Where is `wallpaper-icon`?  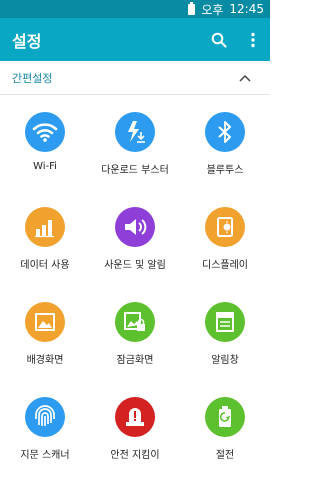
wallpaper-icon is located at coordinates (45, 322).